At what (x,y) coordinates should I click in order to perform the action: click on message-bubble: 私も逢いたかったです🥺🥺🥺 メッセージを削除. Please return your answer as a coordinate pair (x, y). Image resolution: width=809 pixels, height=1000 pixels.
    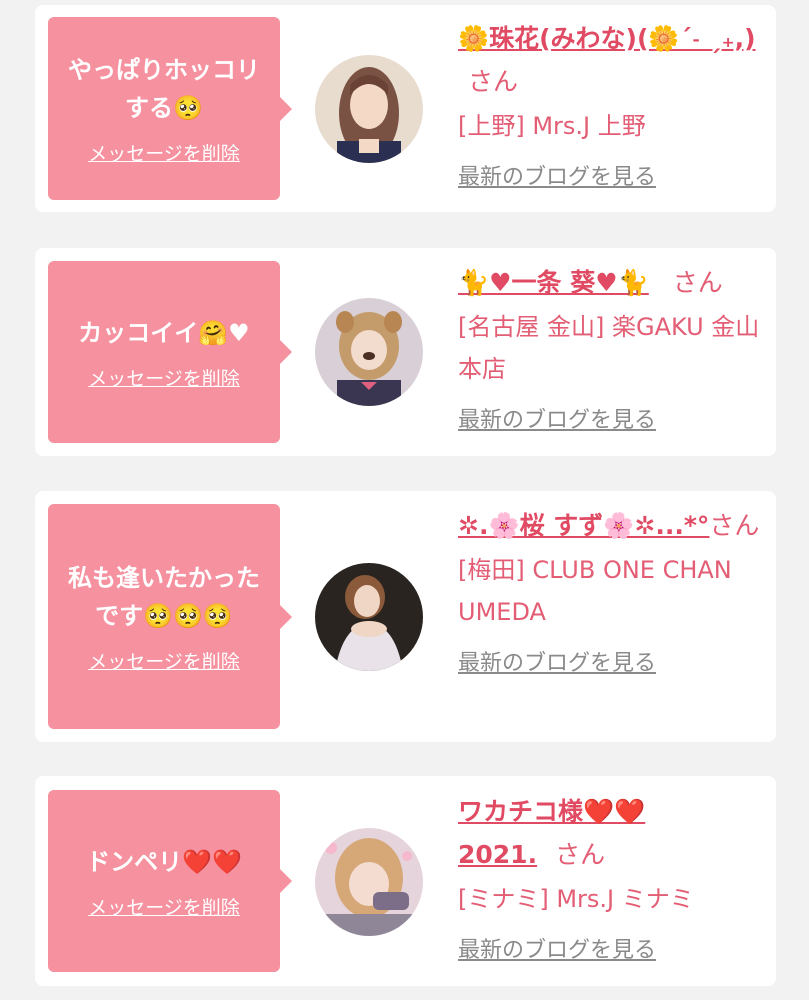
    Looking at the image, I should click on (170, 616).